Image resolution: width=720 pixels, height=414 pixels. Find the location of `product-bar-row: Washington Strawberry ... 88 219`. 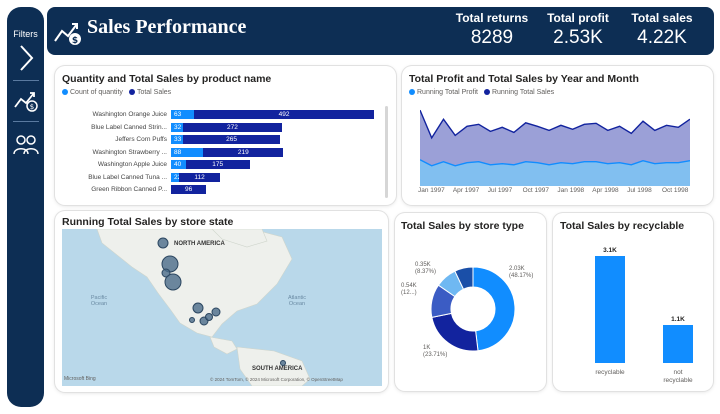

product-bar-row: Washington Strawberry ... 88 219 is located at coordinates (234, 152).